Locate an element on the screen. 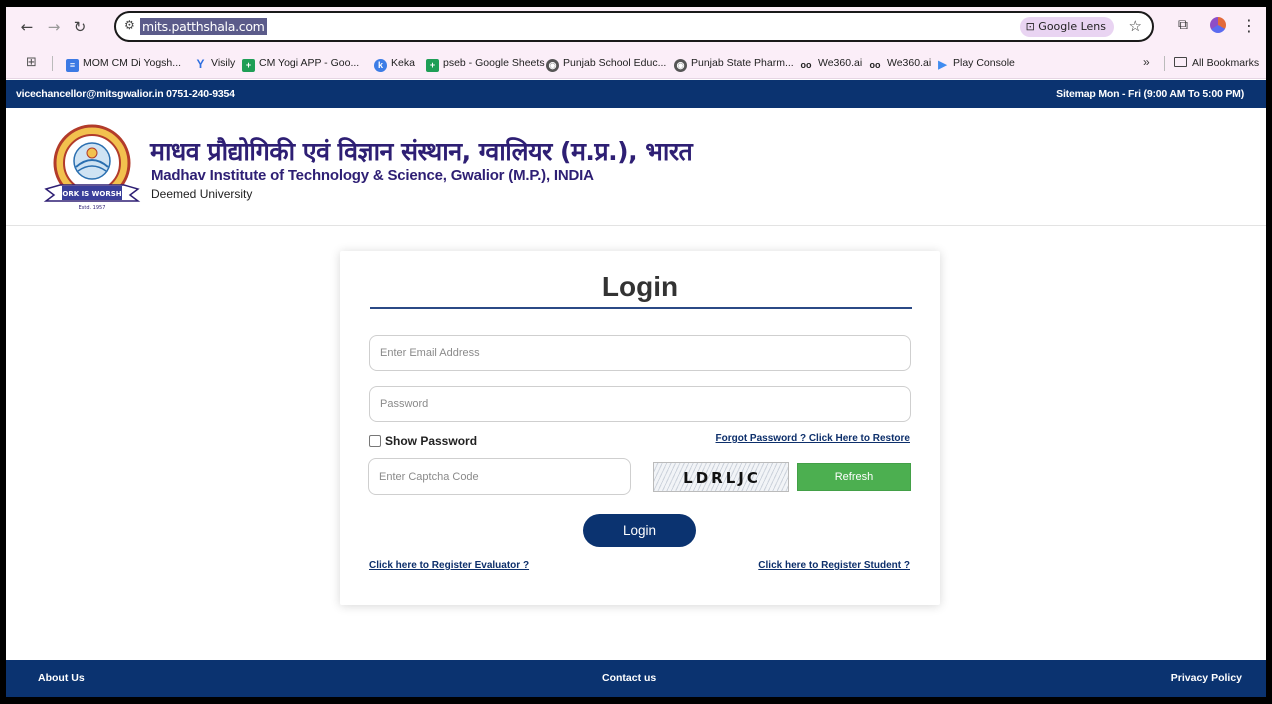 Image resolution: width=1272 pixels, height=704 pixels. forgot-password-link: Forgot Password ? Click Here to Restore is located at coordinates (813, 438).